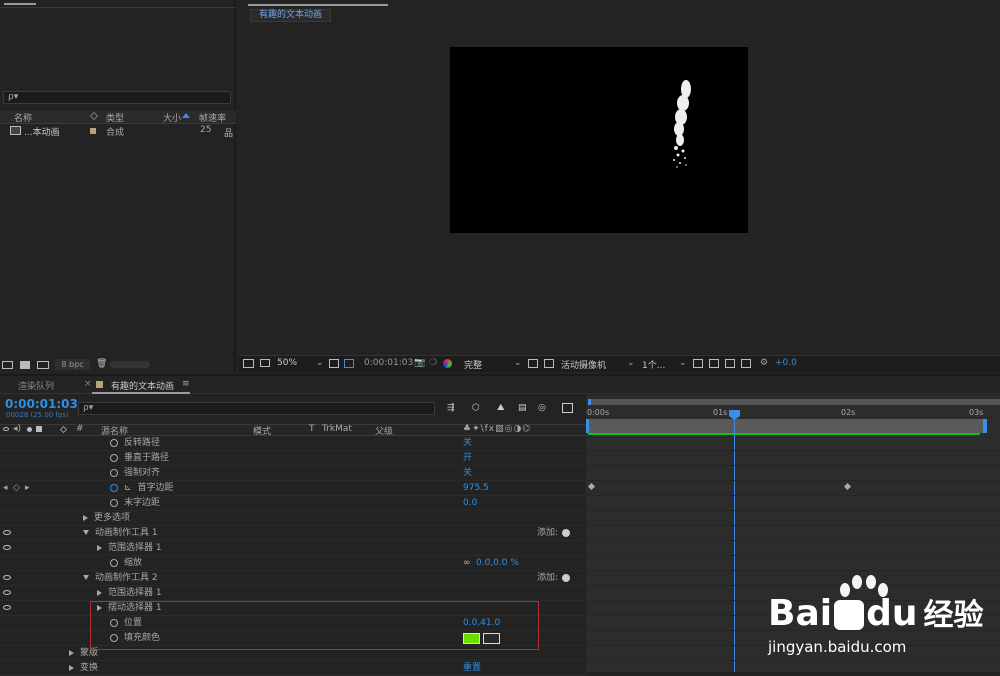 The height and width of the screenshot is (676, 1000). Describe the element at coordinates (130, 364) in the screenshot. I see `thumbnail-size-slider` at that location.